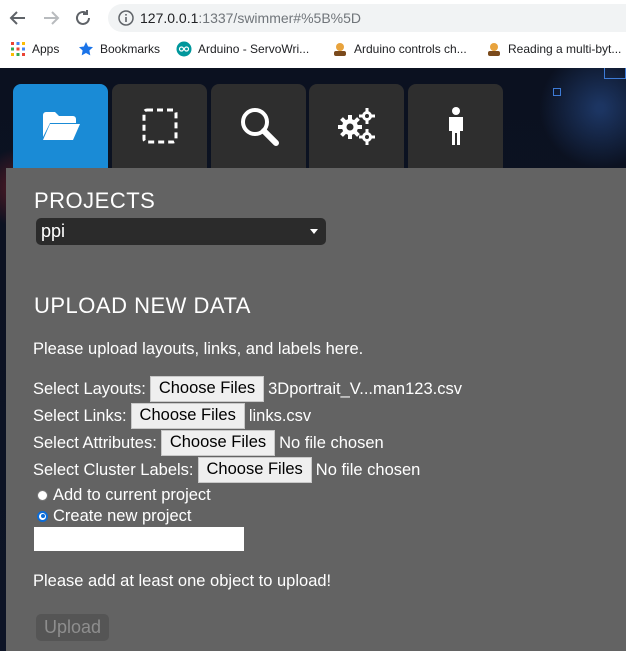  I want to click on project-select: ppi, so click(181, 231).